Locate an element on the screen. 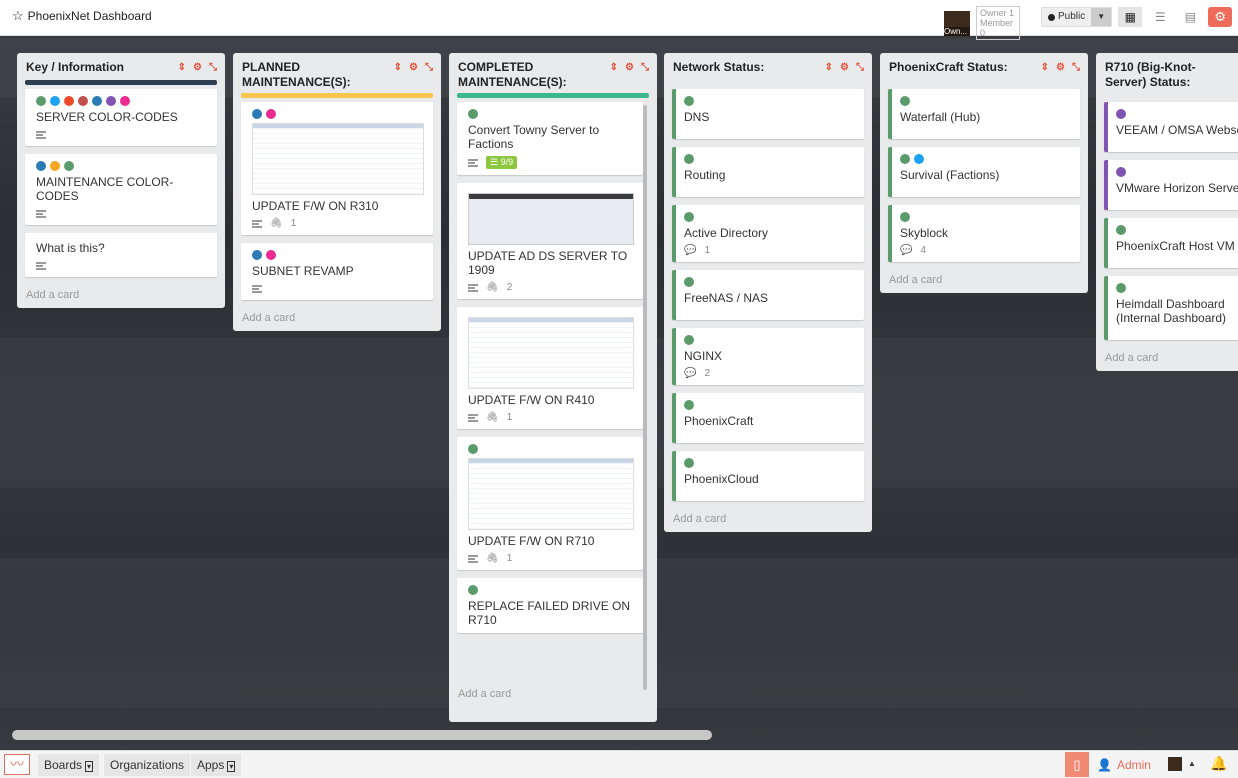  user-avatar is located at coordinates (1175, 764).